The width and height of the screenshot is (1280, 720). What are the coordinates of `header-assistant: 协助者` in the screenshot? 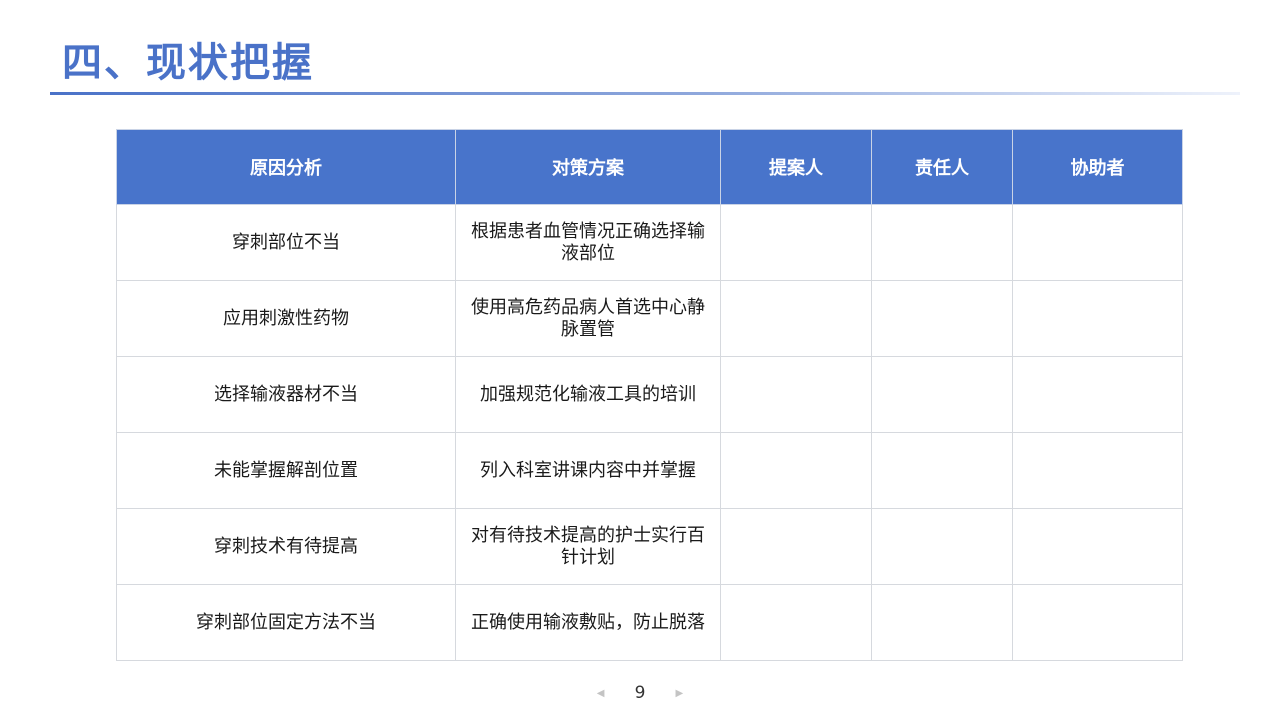 It's located at (1097, 167).